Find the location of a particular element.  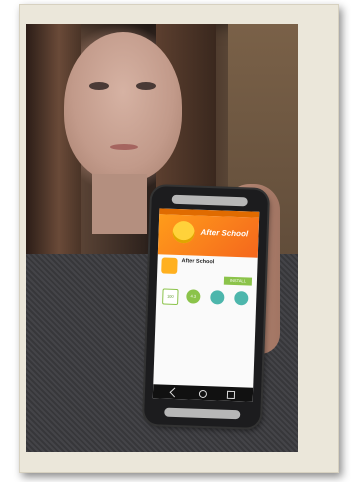

nav-bar is located at coordinates (203, 393).